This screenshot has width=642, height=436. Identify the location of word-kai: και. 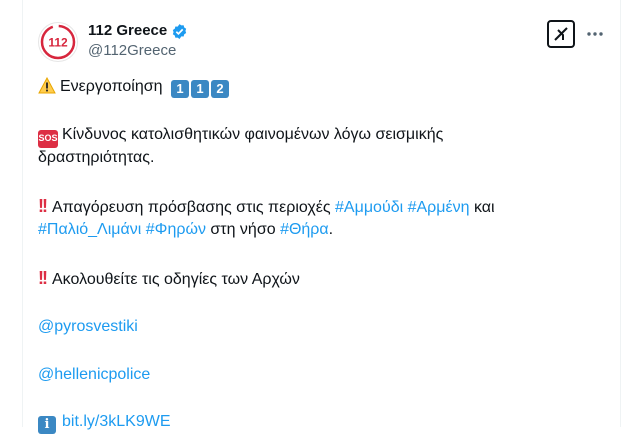
(484, 207).